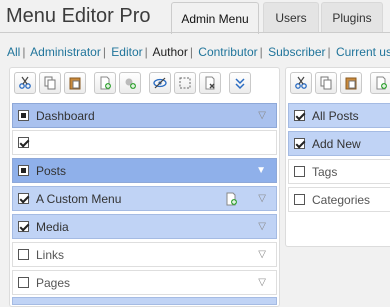  What do you see at coordinates (126, 52) in the screenshot?
I see `filter-editor: Editor` at bounding box center [126, 52].